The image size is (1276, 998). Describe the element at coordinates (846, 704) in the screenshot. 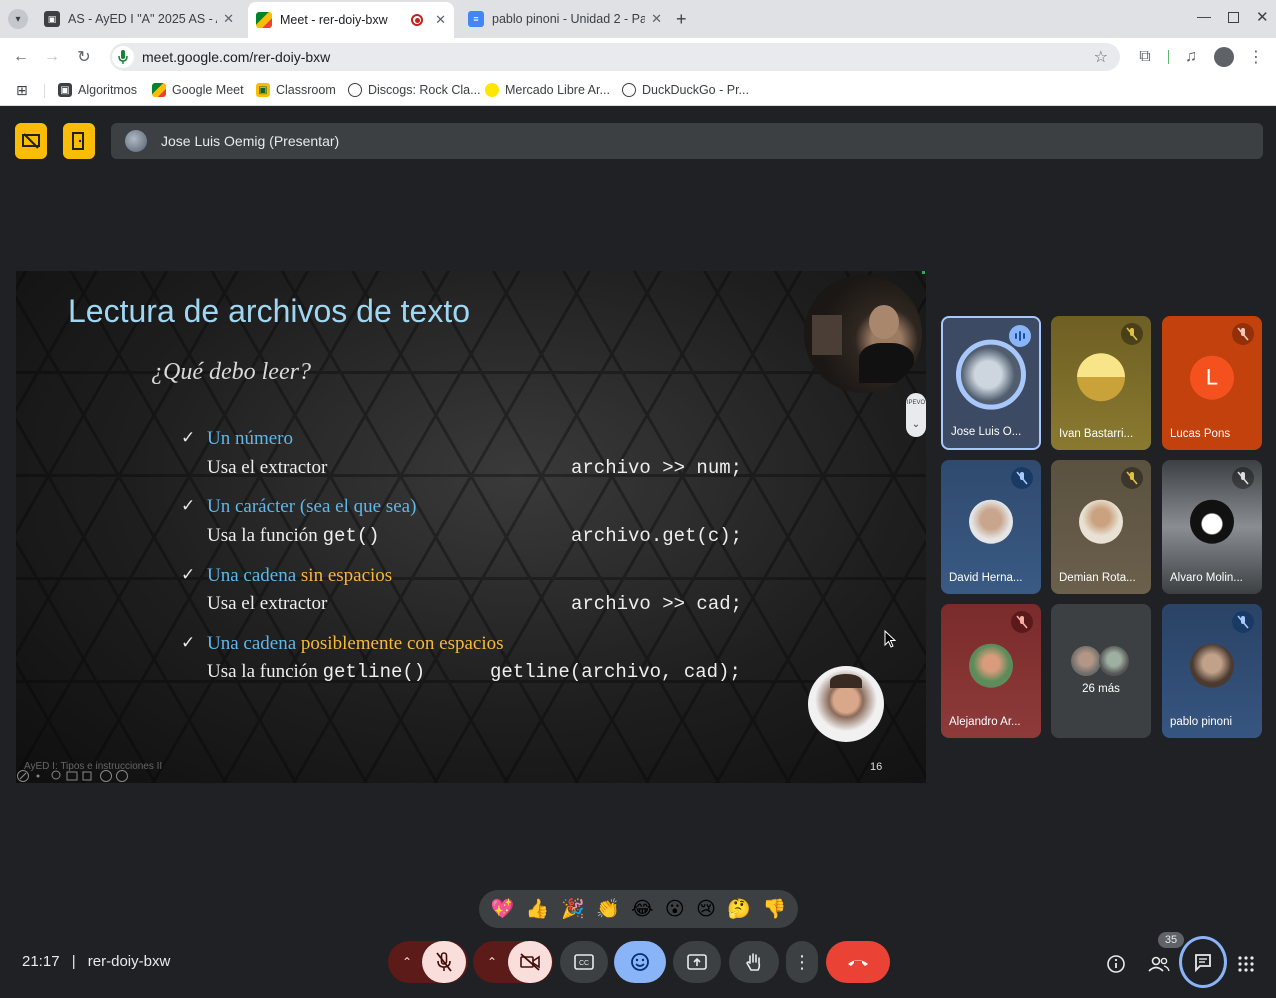

I see `self-view-camera` at that location.